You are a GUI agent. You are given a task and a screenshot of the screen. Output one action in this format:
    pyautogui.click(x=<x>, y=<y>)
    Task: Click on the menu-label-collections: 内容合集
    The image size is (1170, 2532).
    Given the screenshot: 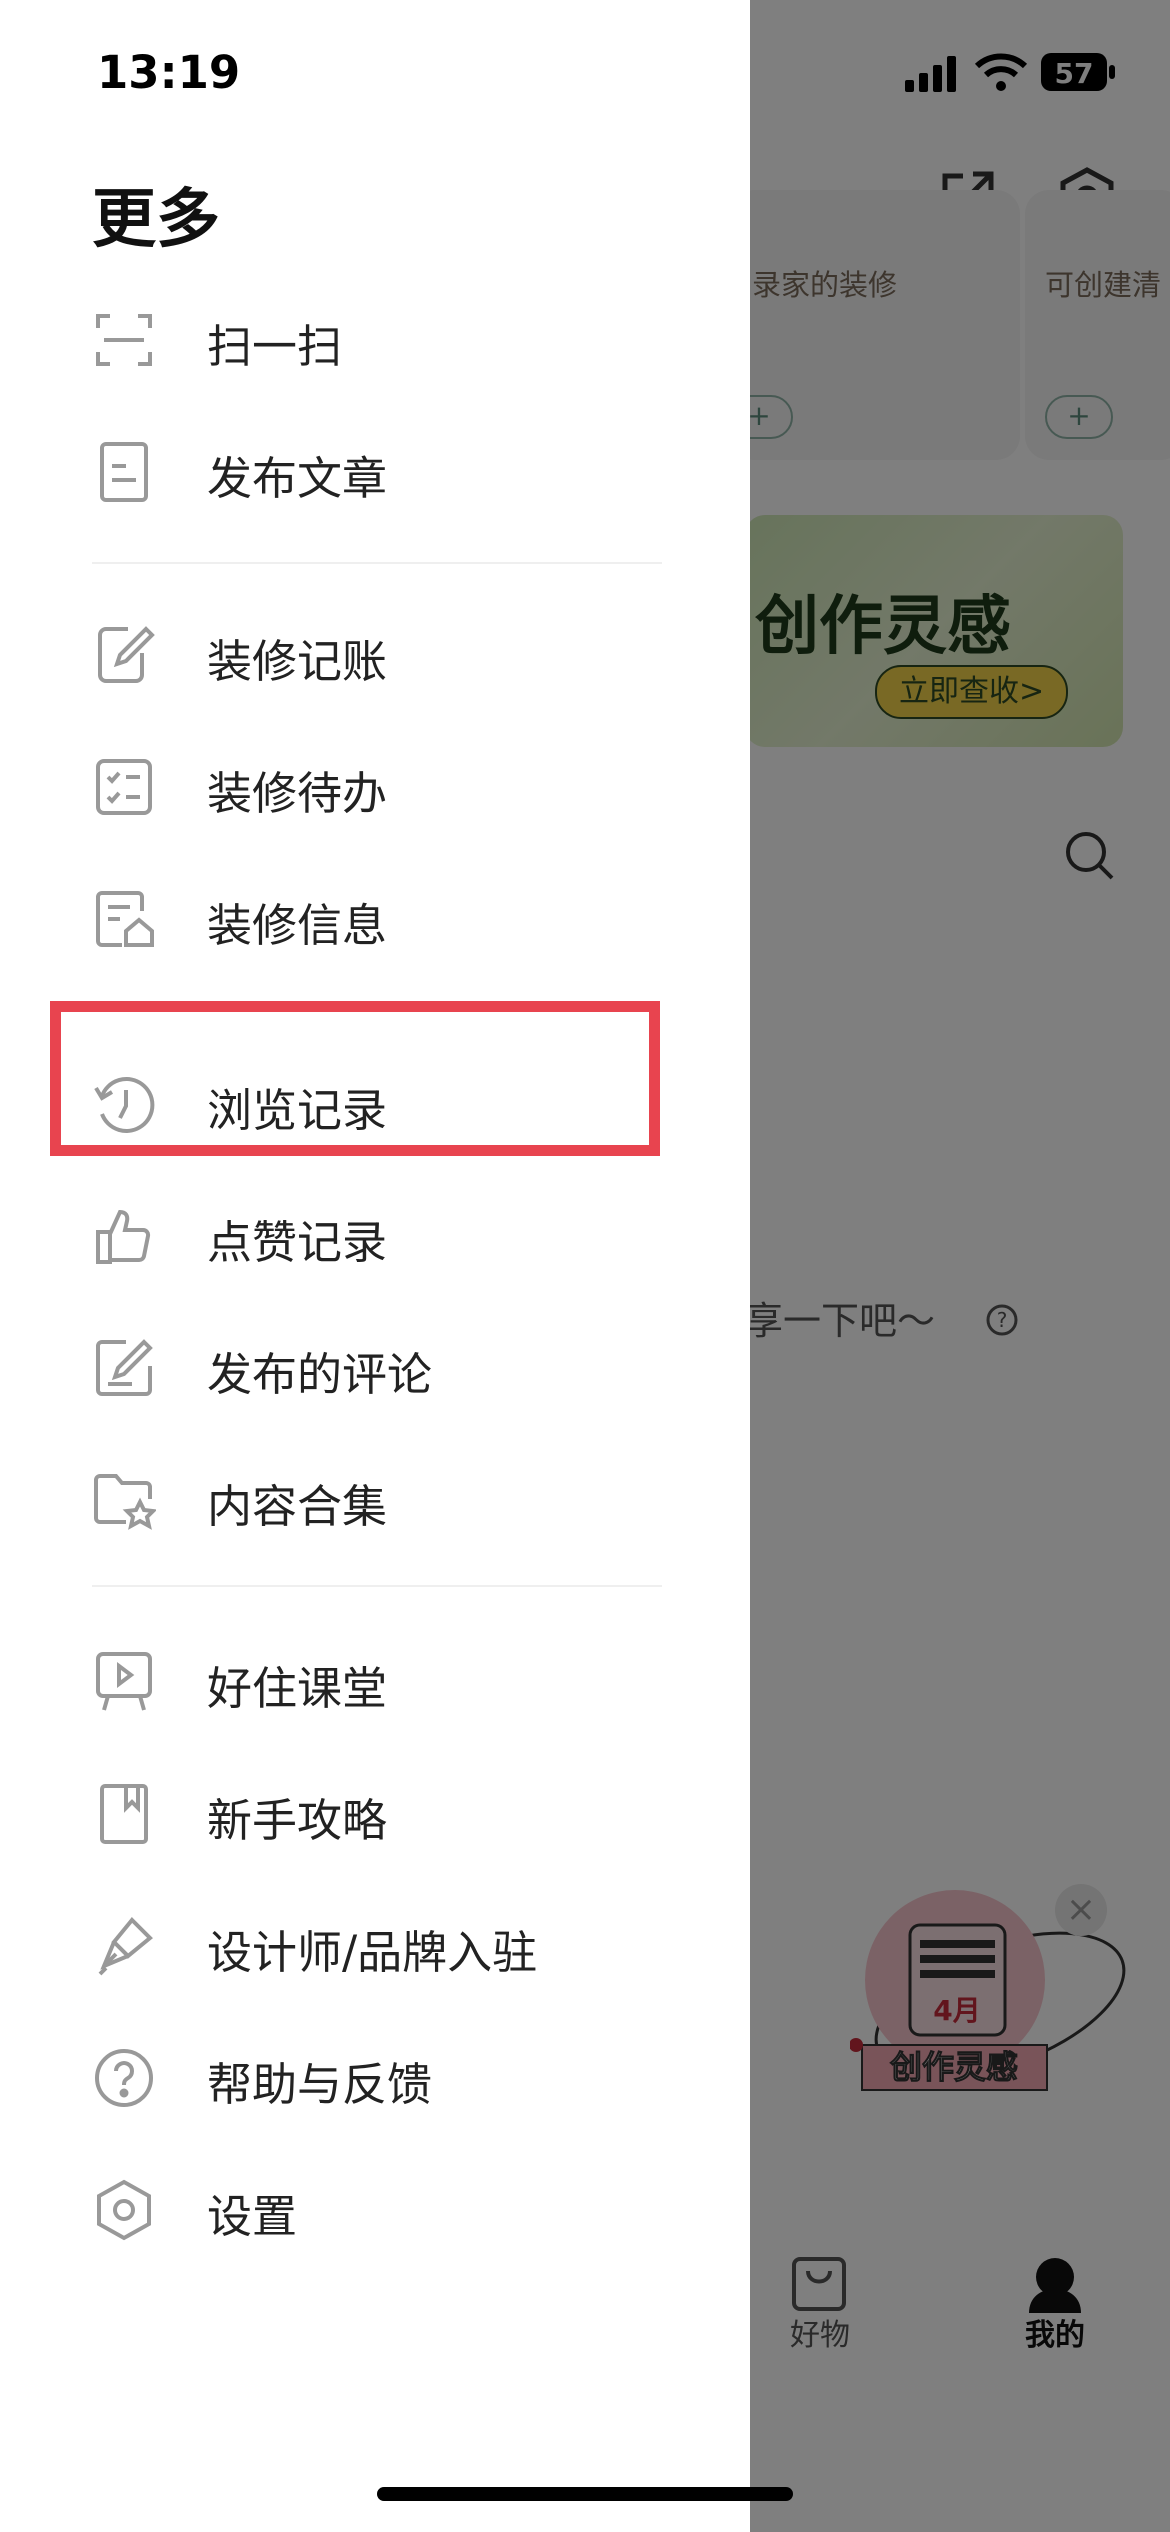 What is the action you would take?
    pyautogui.click(x=297, y=1506)
    